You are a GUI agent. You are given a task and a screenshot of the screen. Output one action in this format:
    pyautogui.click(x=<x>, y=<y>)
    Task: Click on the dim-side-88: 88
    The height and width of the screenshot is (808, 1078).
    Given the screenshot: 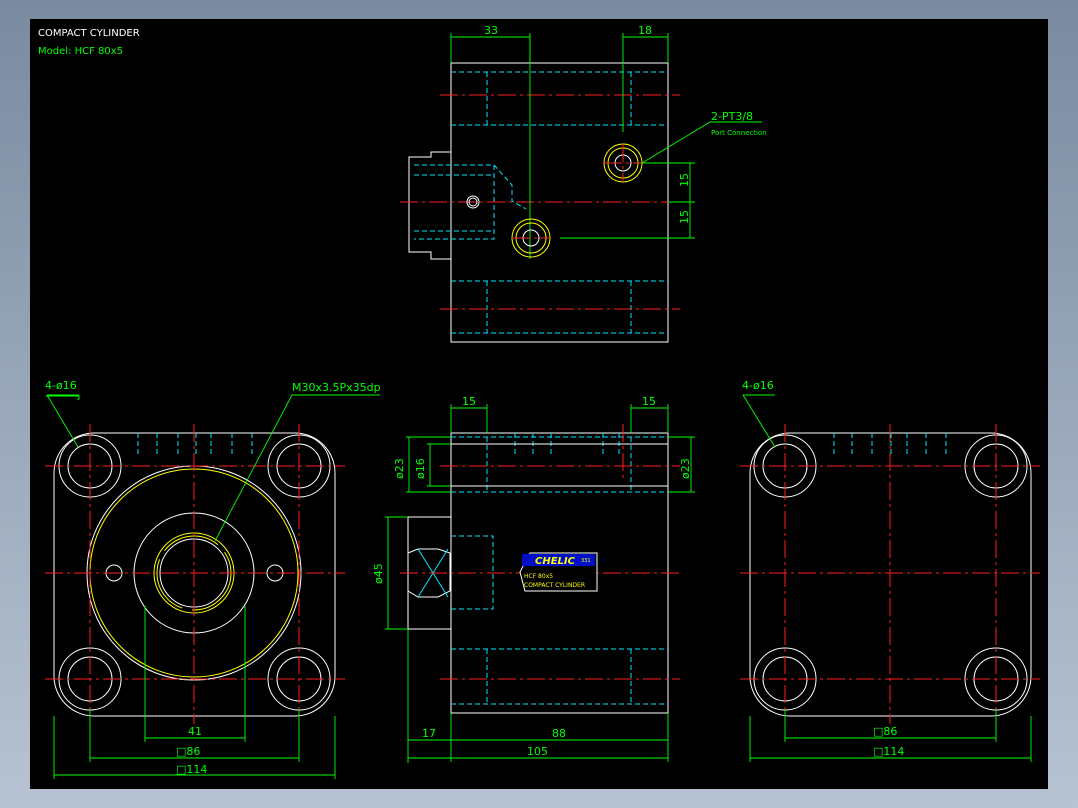 What is the action you would take?
    pyautogui.click(x=559, y=733)
    